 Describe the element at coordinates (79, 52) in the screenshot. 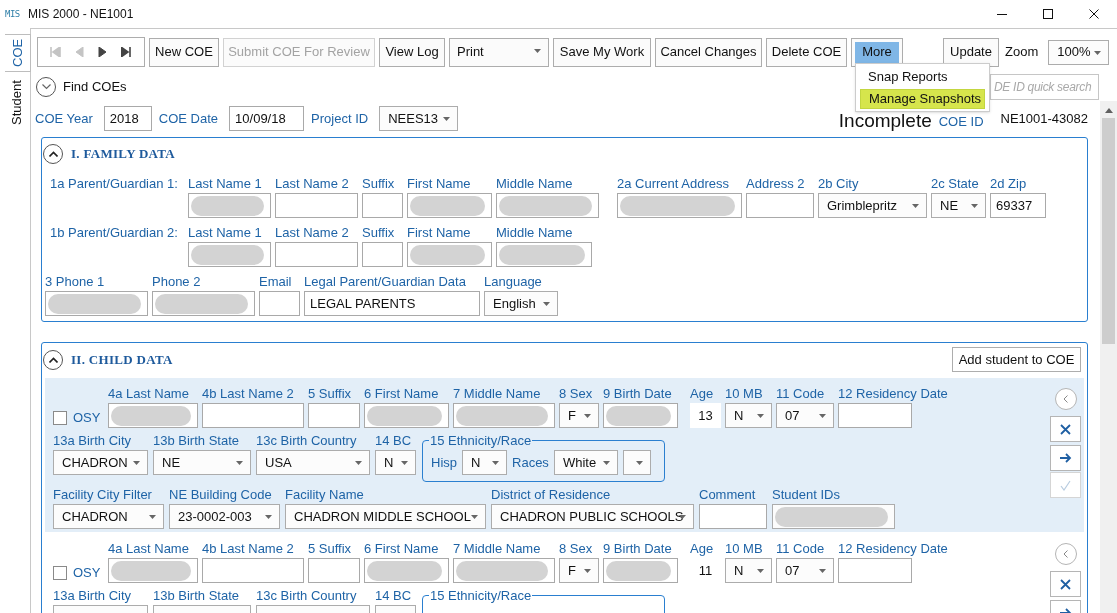

I see `triangle-left-icon` at that location.